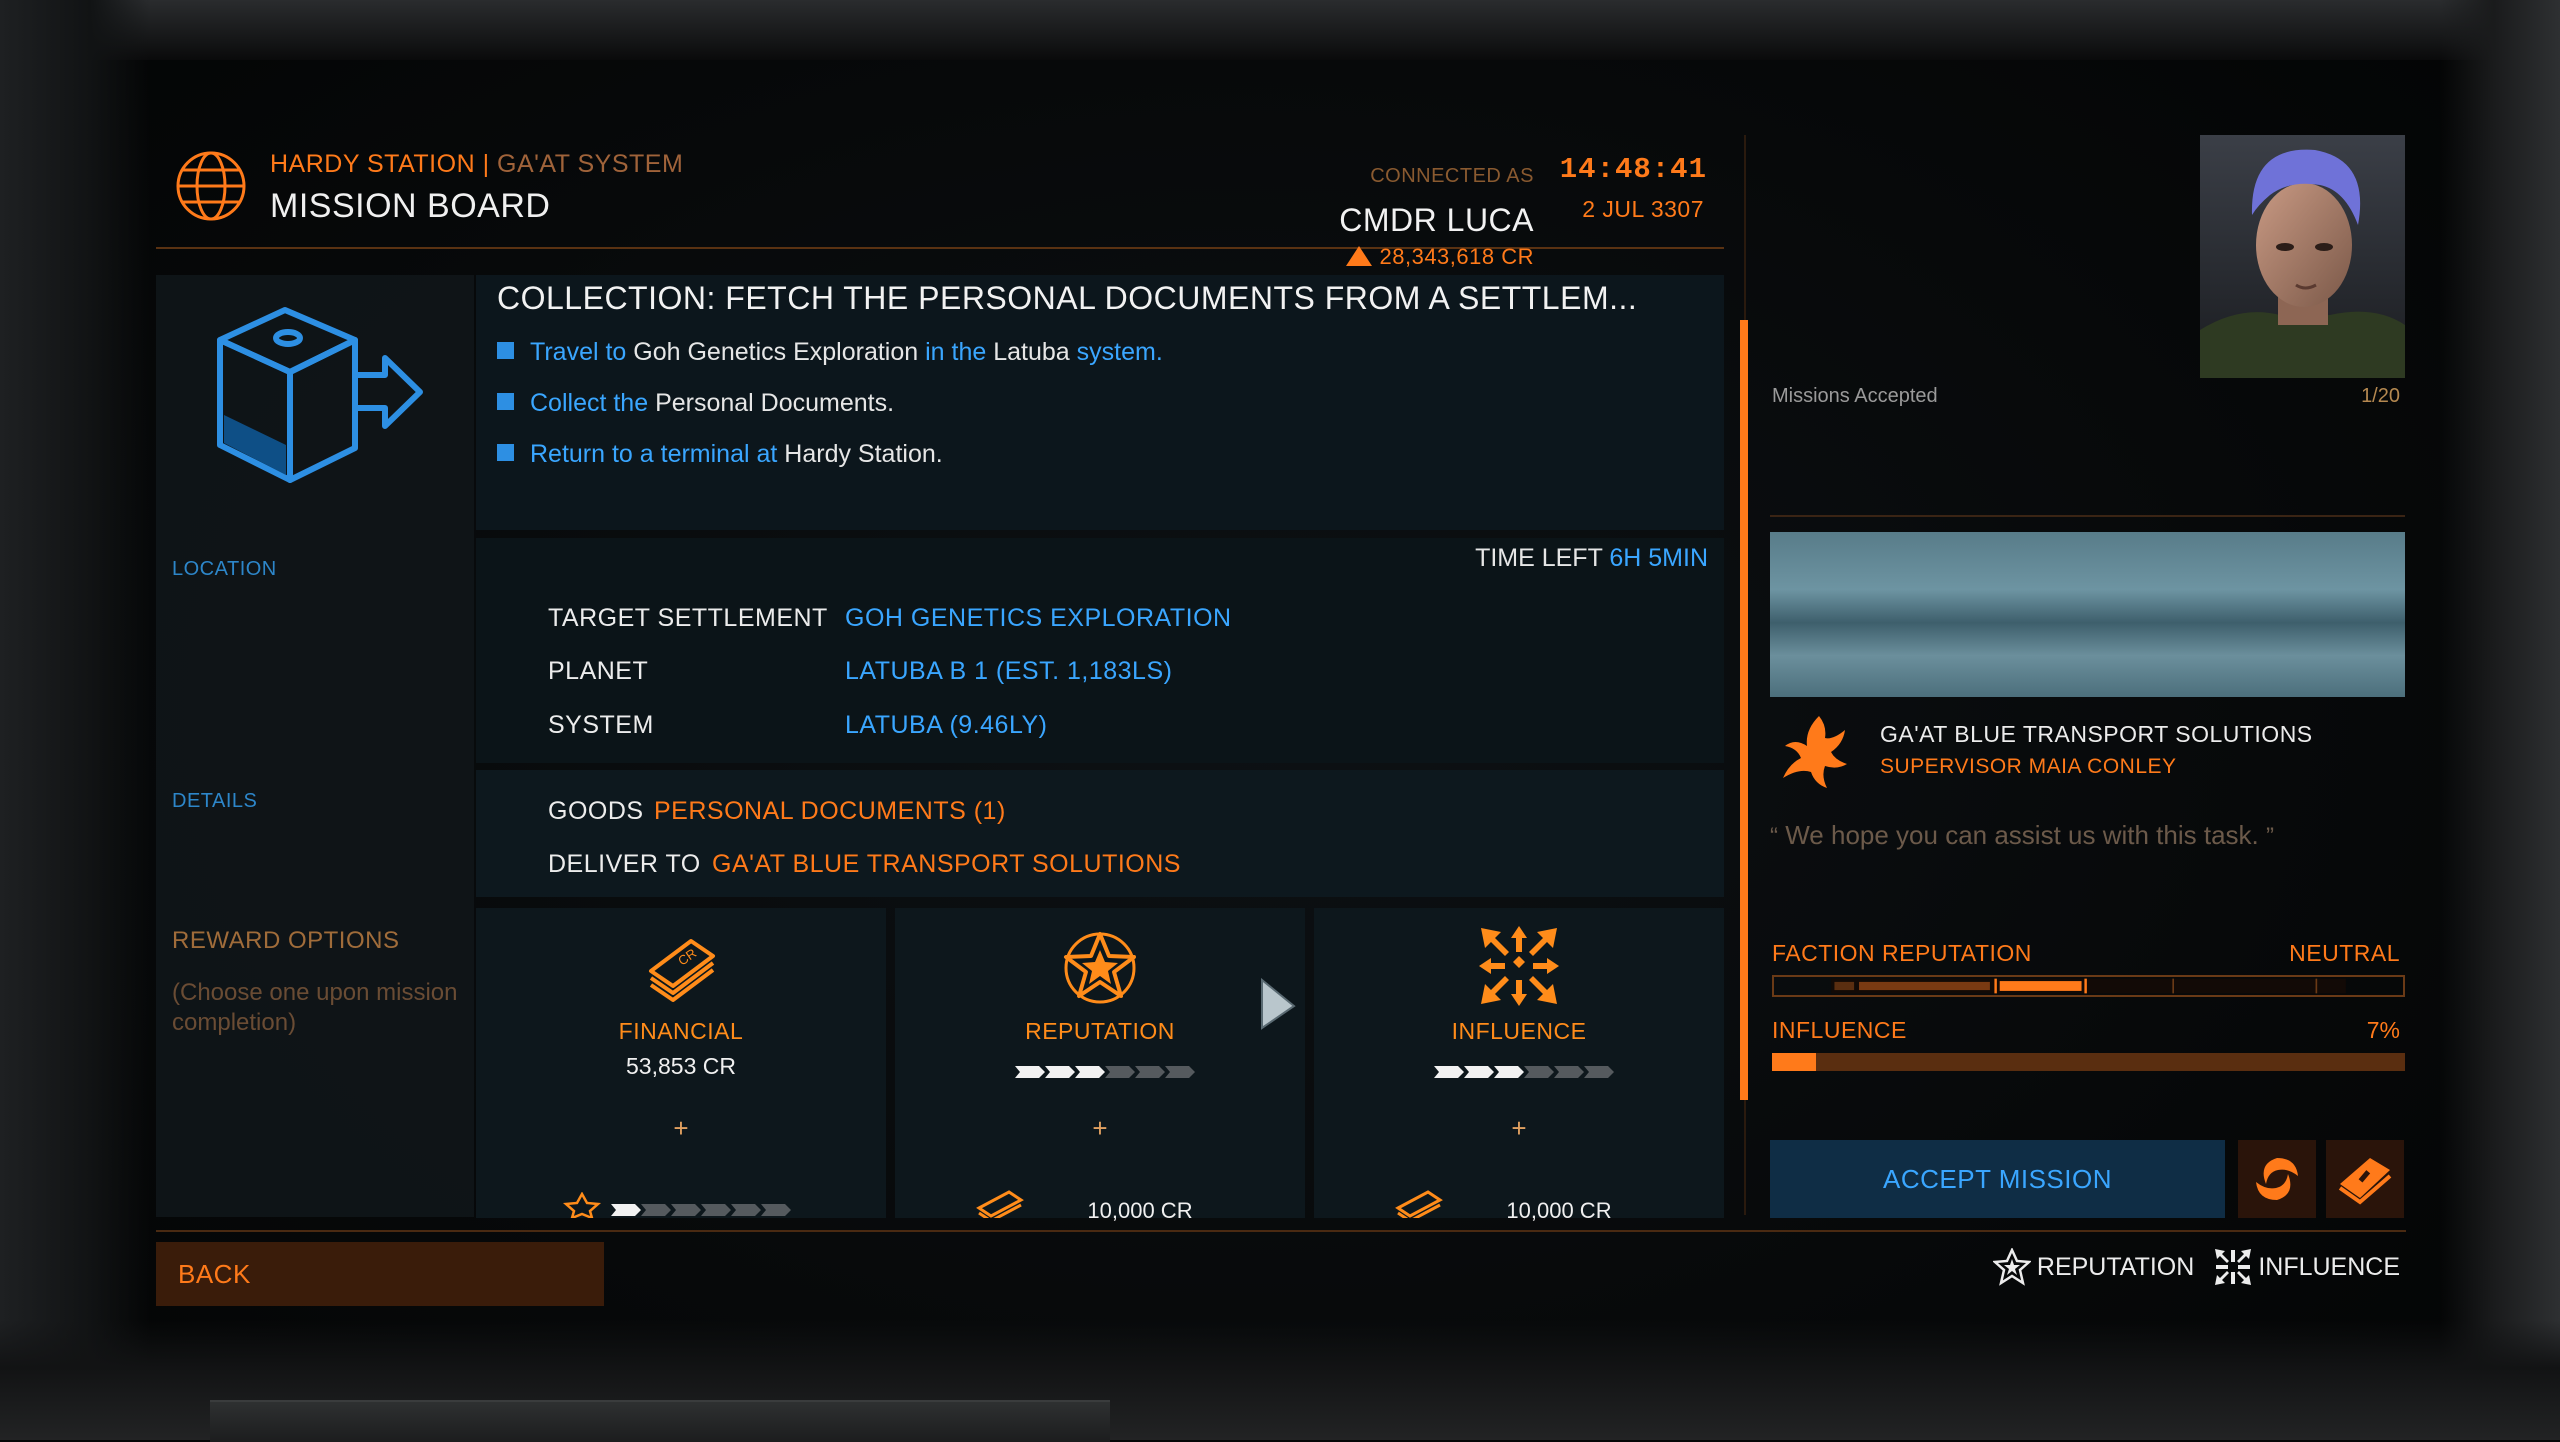 This screenshot has height=1442, width=2560. What do you see at coordinates (1815, 752) in the screenshot?
I see `faction-phoenix-icon` at bounding box center [1815, 752].